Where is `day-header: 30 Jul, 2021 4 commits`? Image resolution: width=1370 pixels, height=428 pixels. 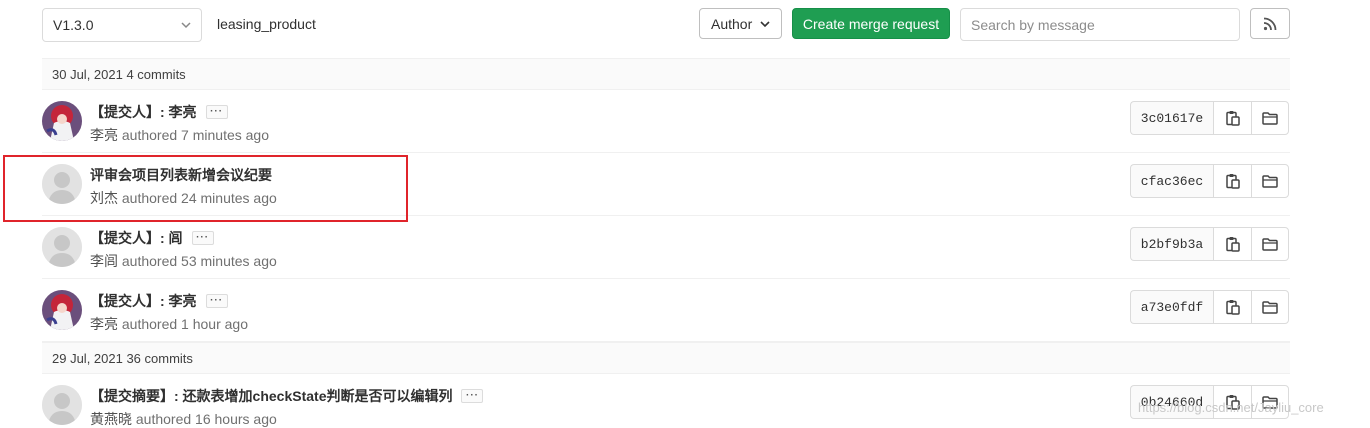 day-header: 30 Jul, 2021 4 commits is located at coordinates (666, 74).